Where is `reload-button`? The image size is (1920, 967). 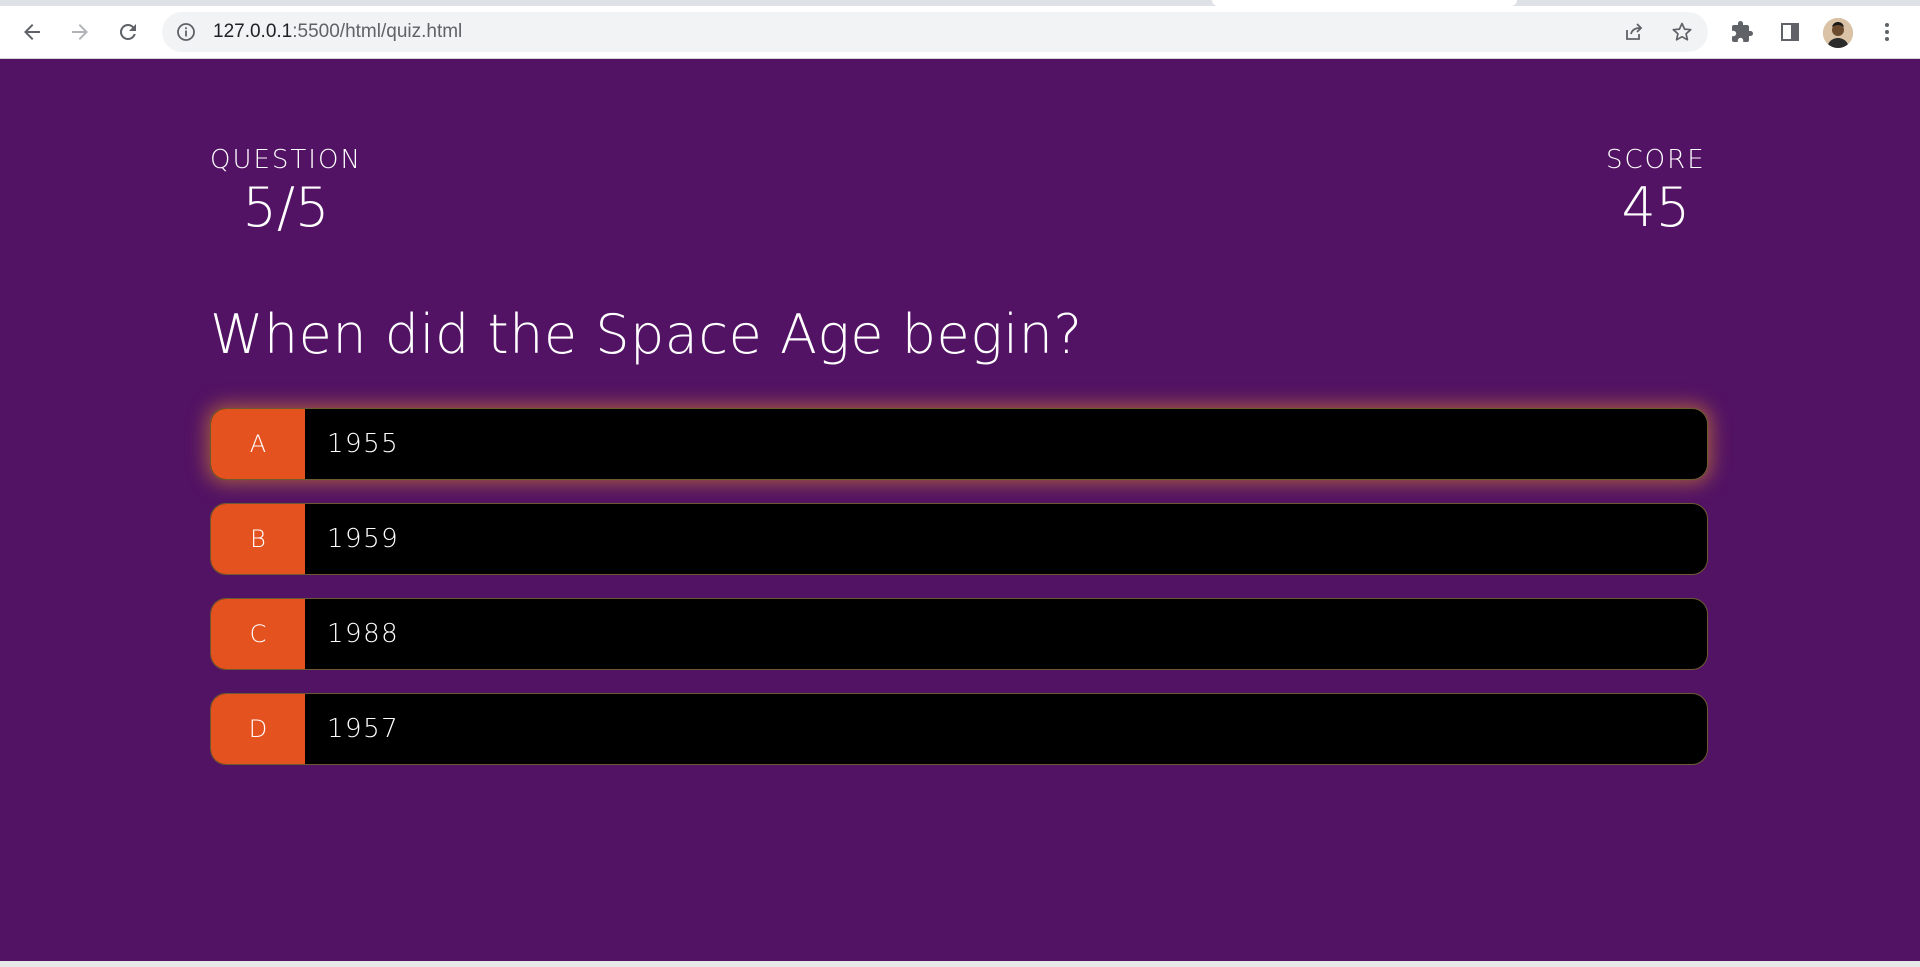 reload-button is located at coordinates (128, 32).